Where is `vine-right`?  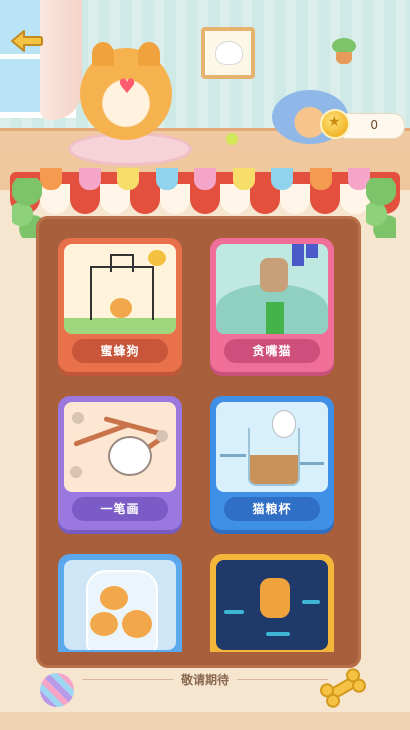
vine-right is located at coordinates (381, 208).